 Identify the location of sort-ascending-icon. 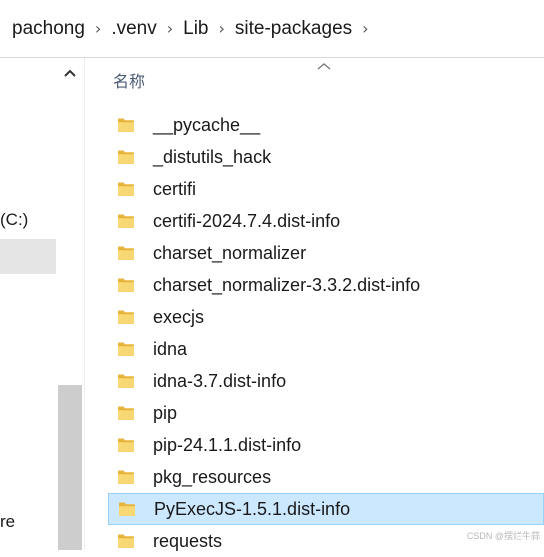
(324, 64).